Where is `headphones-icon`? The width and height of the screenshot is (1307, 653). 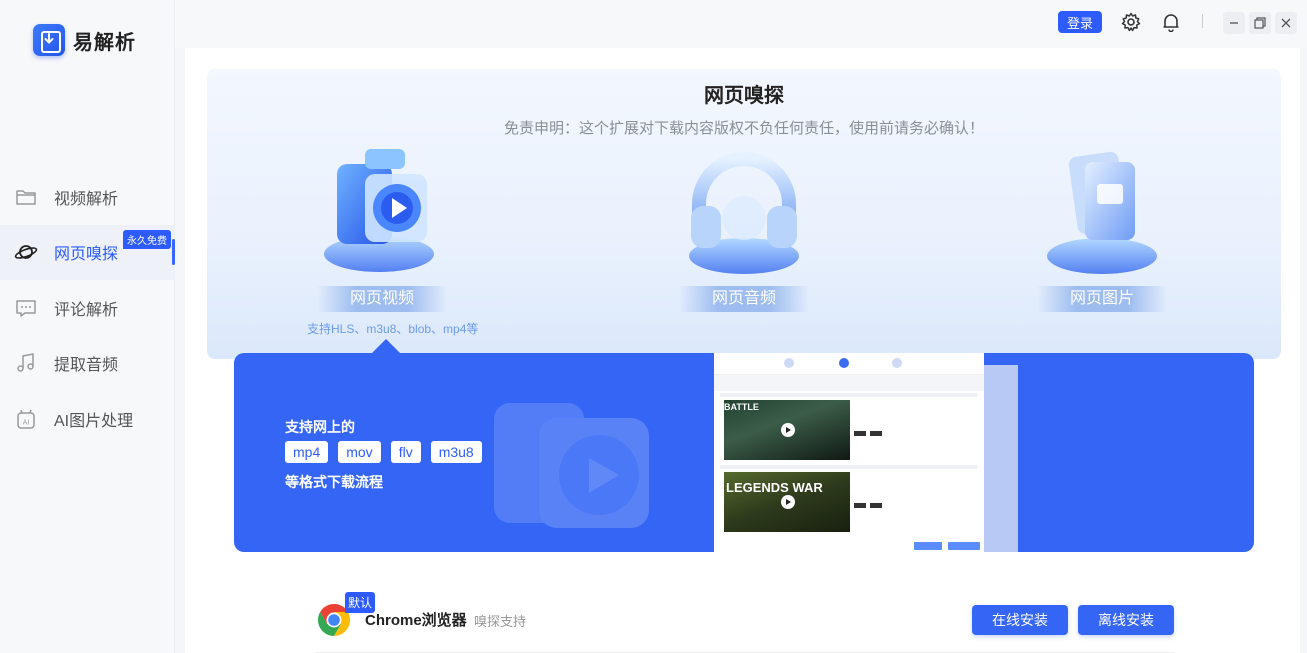
headphones-icon is located at coordinates (744, 214).